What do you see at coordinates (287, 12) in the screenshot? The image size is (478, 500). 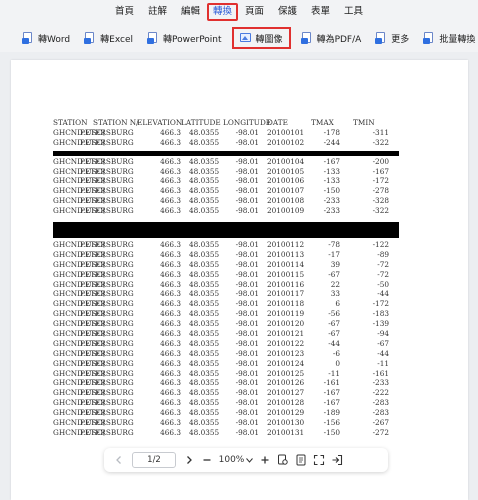 I see `menu-protect: 保護` at bounding box center [287, 12].